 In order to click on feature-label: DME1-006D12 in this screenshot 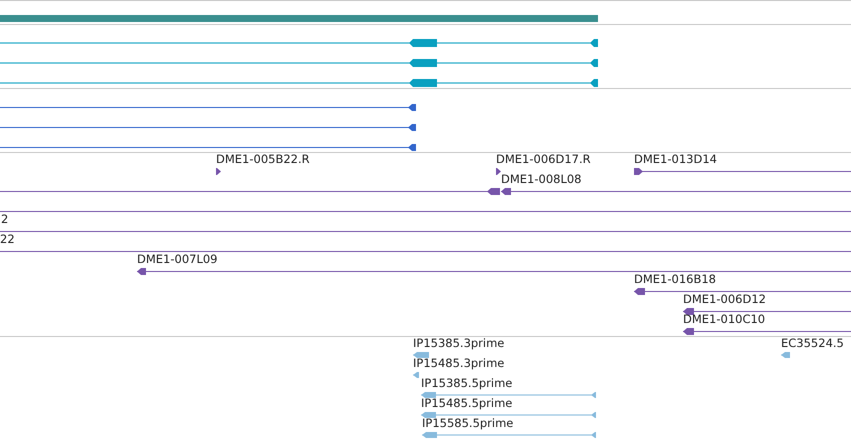, I will do `click(724, 299)`.